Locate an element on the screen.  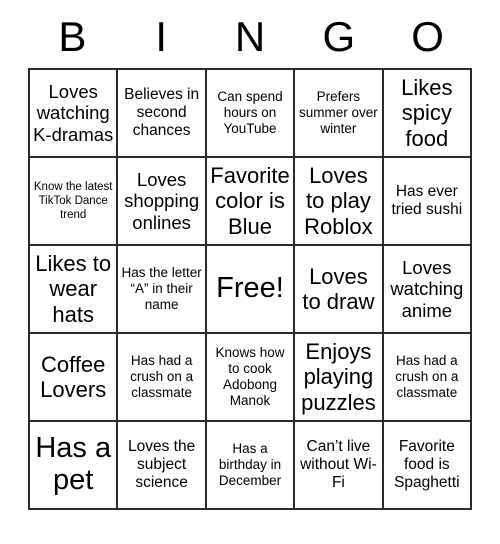
bingo-cell: Can’t live without Wi-Fi is located at coordinates (339, 466).